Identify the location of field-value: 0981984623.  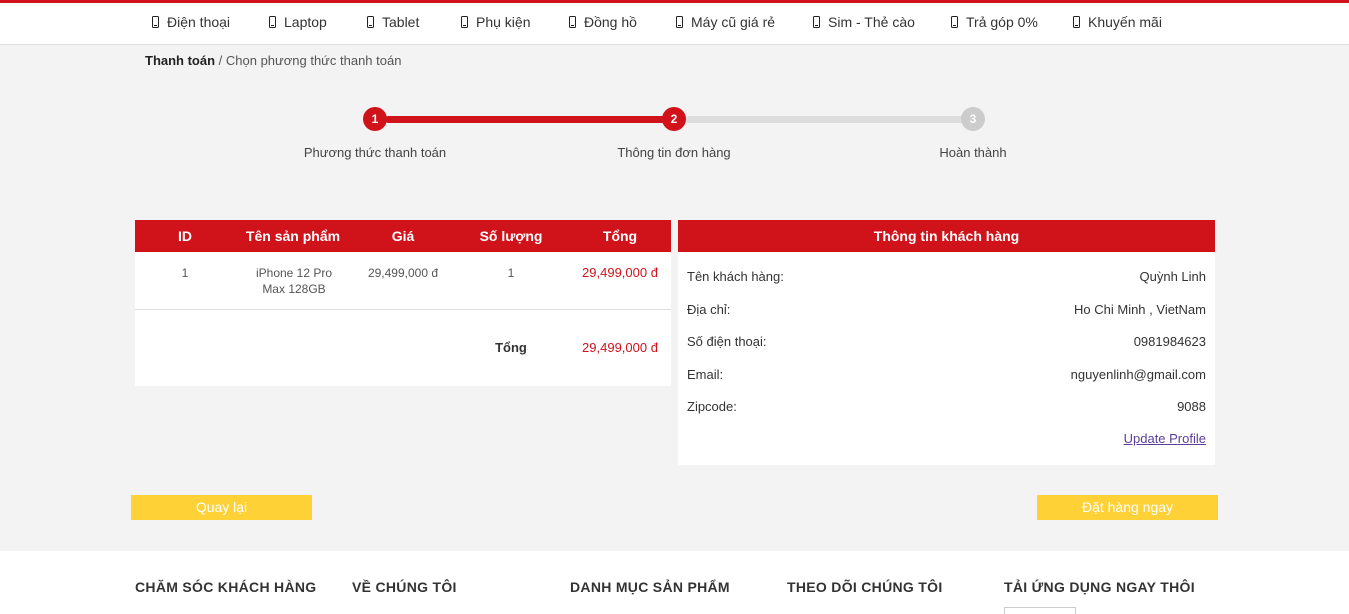
(1169, 341).